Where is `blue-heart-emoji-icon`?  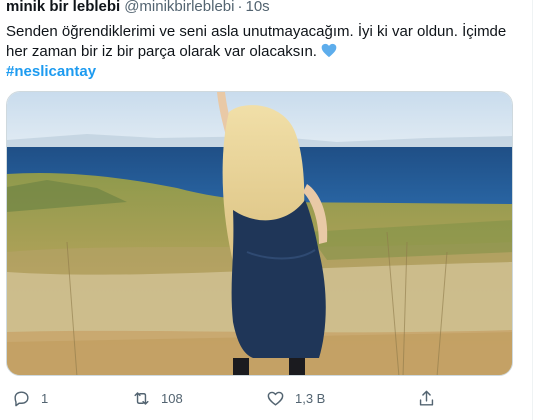
blue-heart-emoji-icon is located at coordinates (329, 50).